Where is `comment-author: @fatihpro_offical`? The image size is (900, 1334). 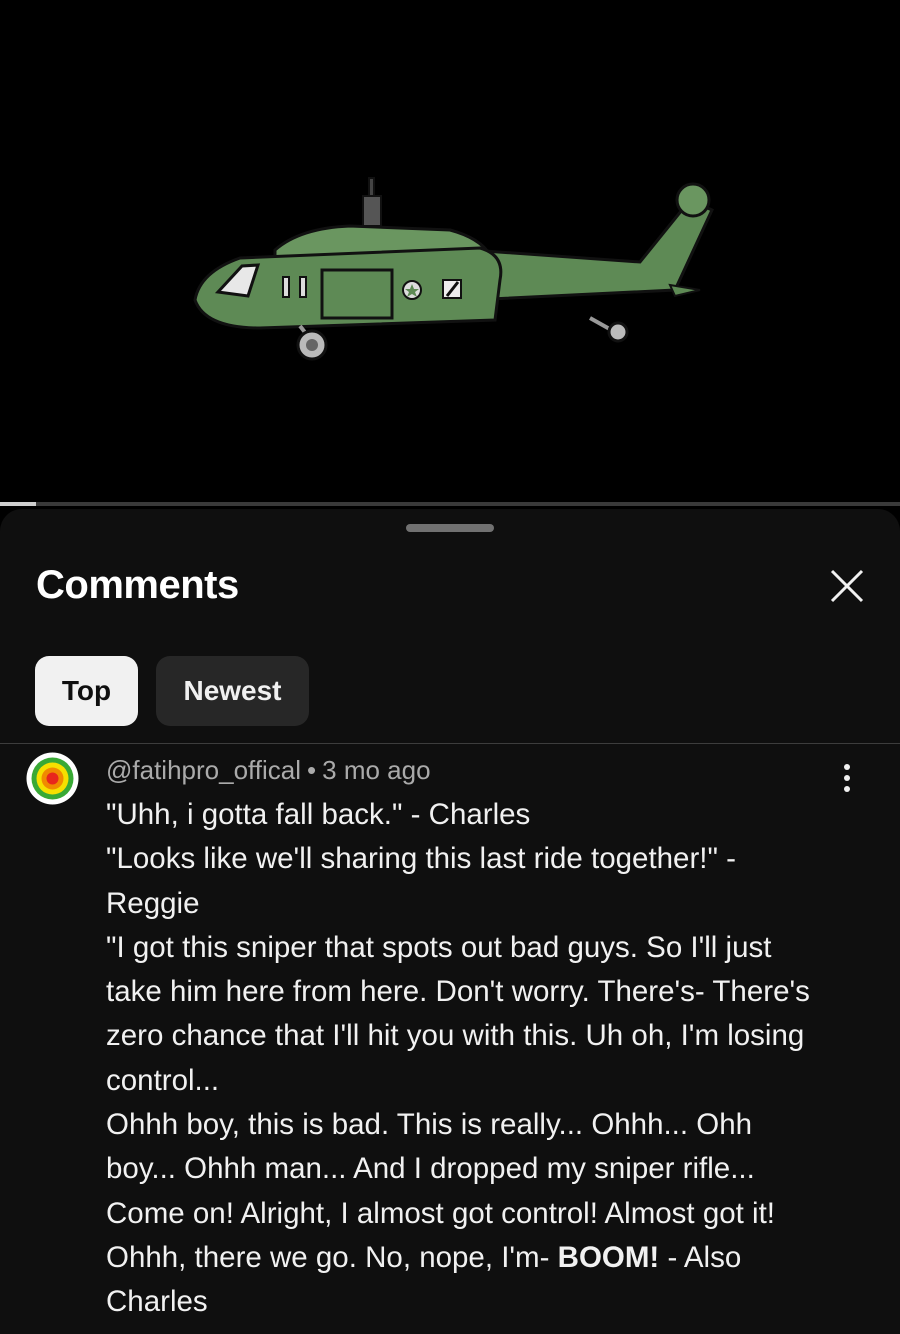 comment-author: @fatihpro_offical is located at coordinates (203, 770).